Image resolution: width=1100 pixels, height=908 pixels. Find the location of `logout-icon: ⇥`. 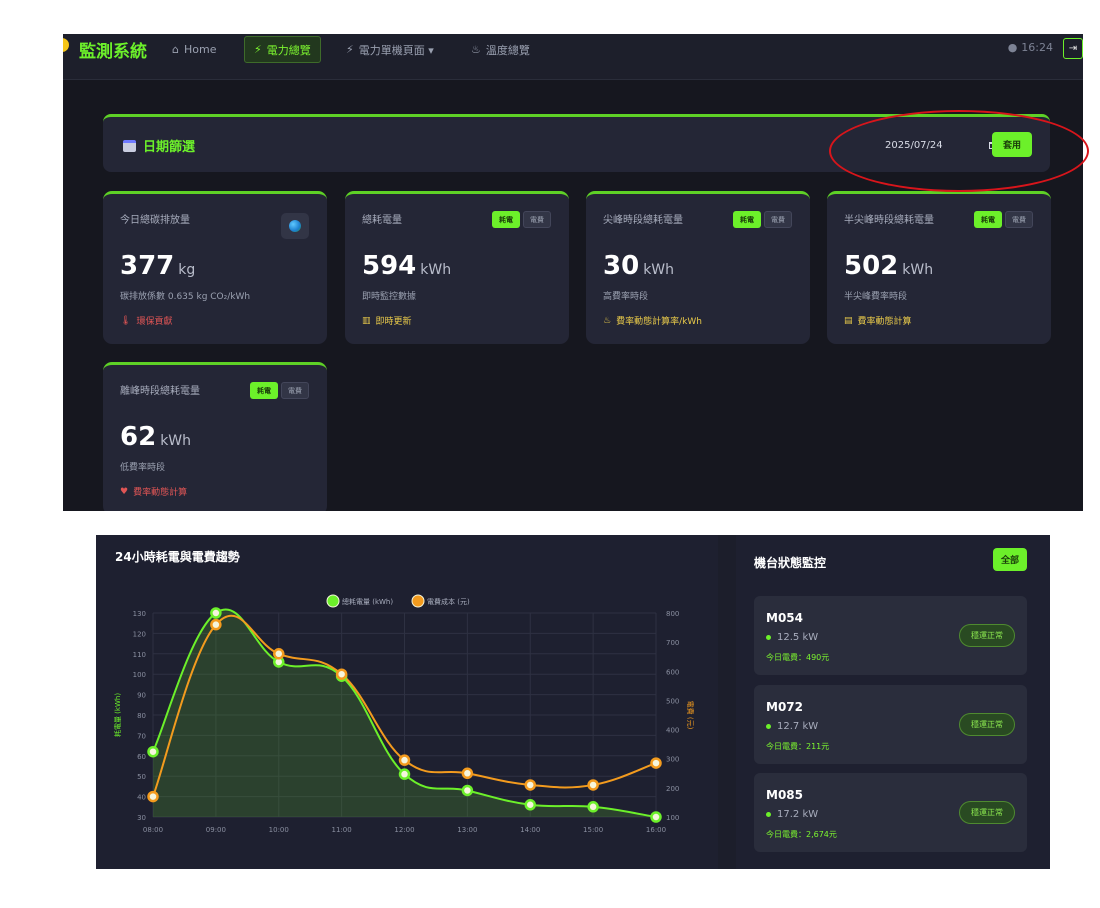

logout-icon: ⇥ is located at coordinates (1073, 48).